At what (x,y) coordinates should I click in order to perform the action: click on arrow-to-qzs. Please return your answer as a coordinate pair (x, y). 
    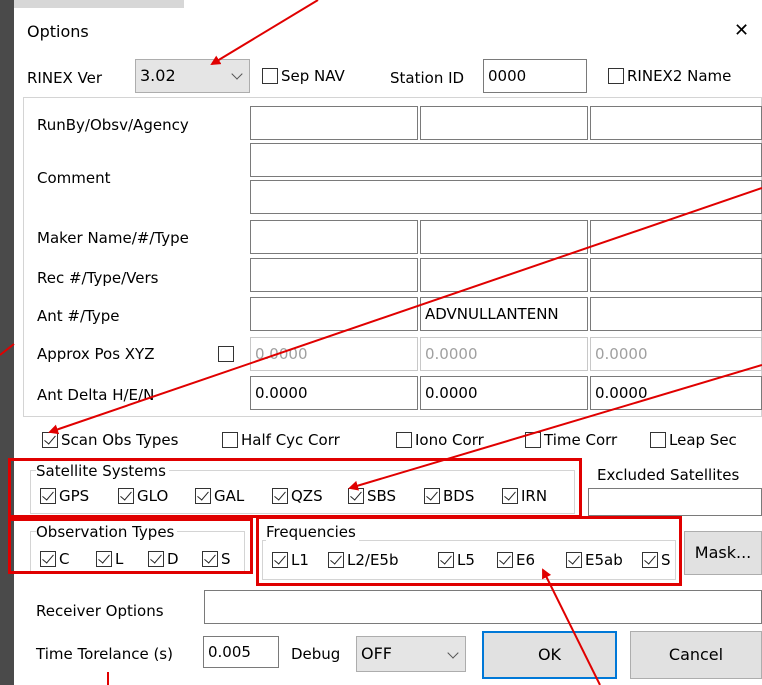
    Looking at the image, I should click on (555, 427).